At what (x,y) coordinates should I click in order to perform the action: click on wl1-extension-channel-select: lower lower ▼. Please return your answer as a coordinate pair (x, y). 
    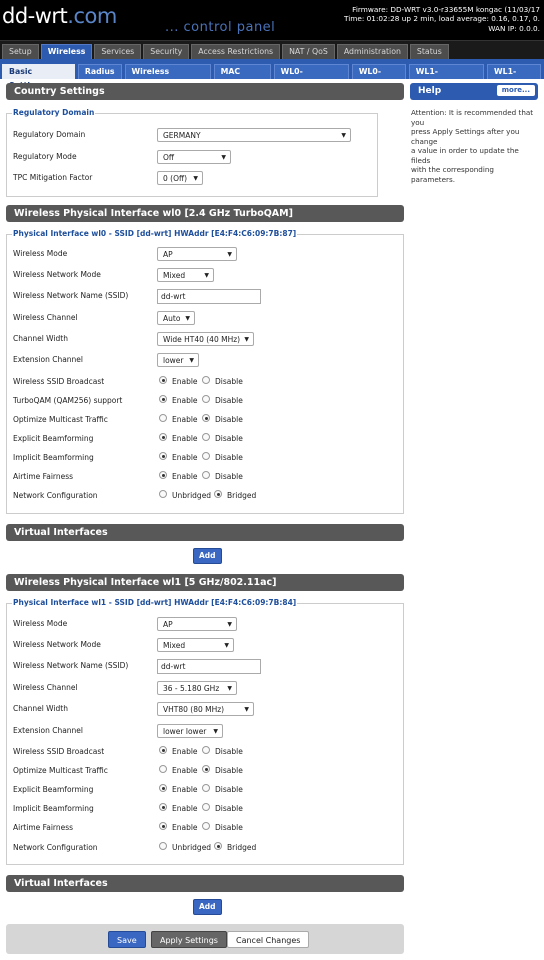
    Looking at the image, I should click on (190, 731).